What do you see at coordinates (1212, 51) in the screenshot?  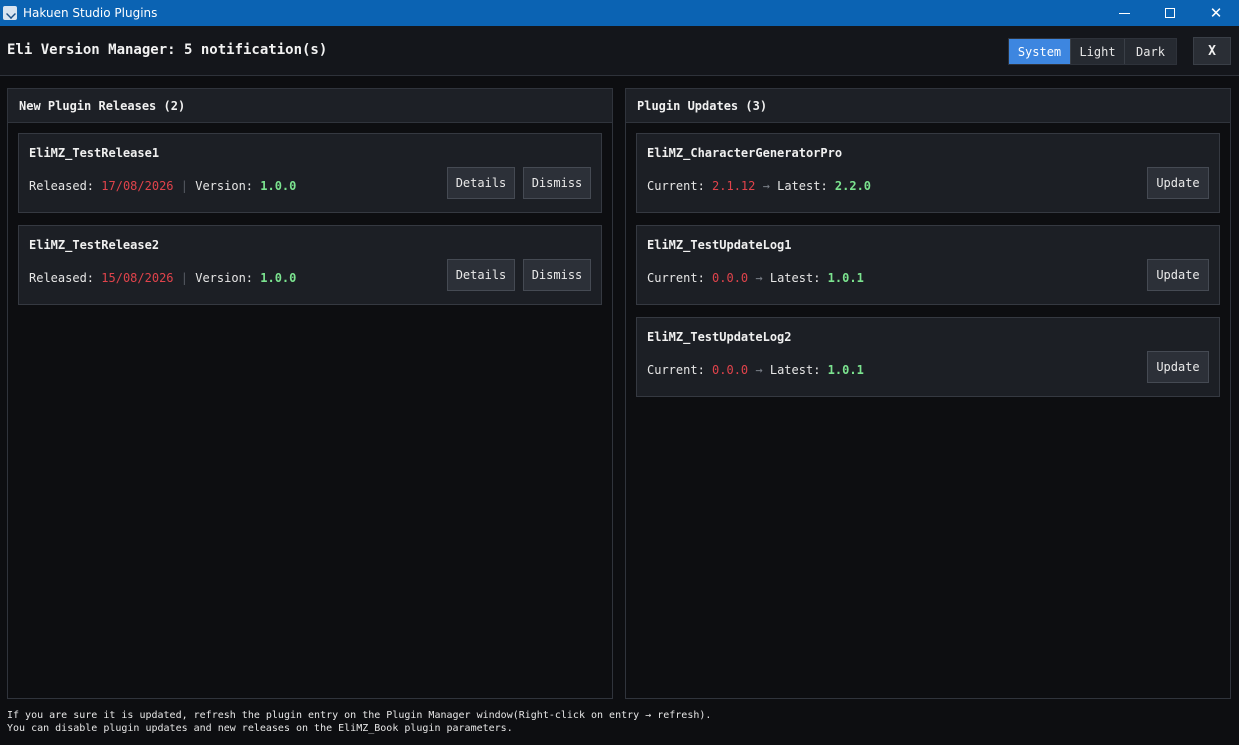 I see `close-manager-button: X` at bounding box center [1212, 51].